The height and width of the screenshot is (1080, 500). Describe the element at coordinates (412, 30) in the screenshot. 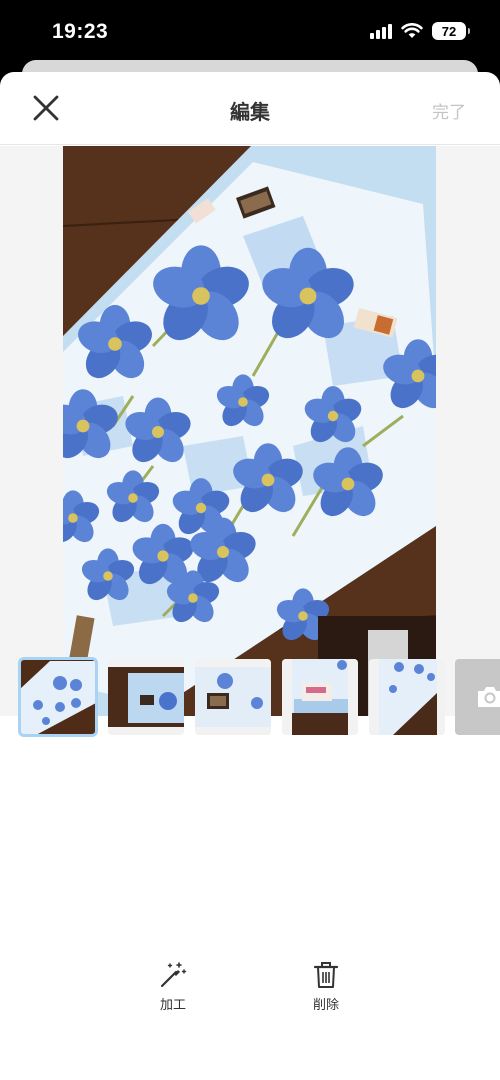

I see `wifi-icon` at that location.